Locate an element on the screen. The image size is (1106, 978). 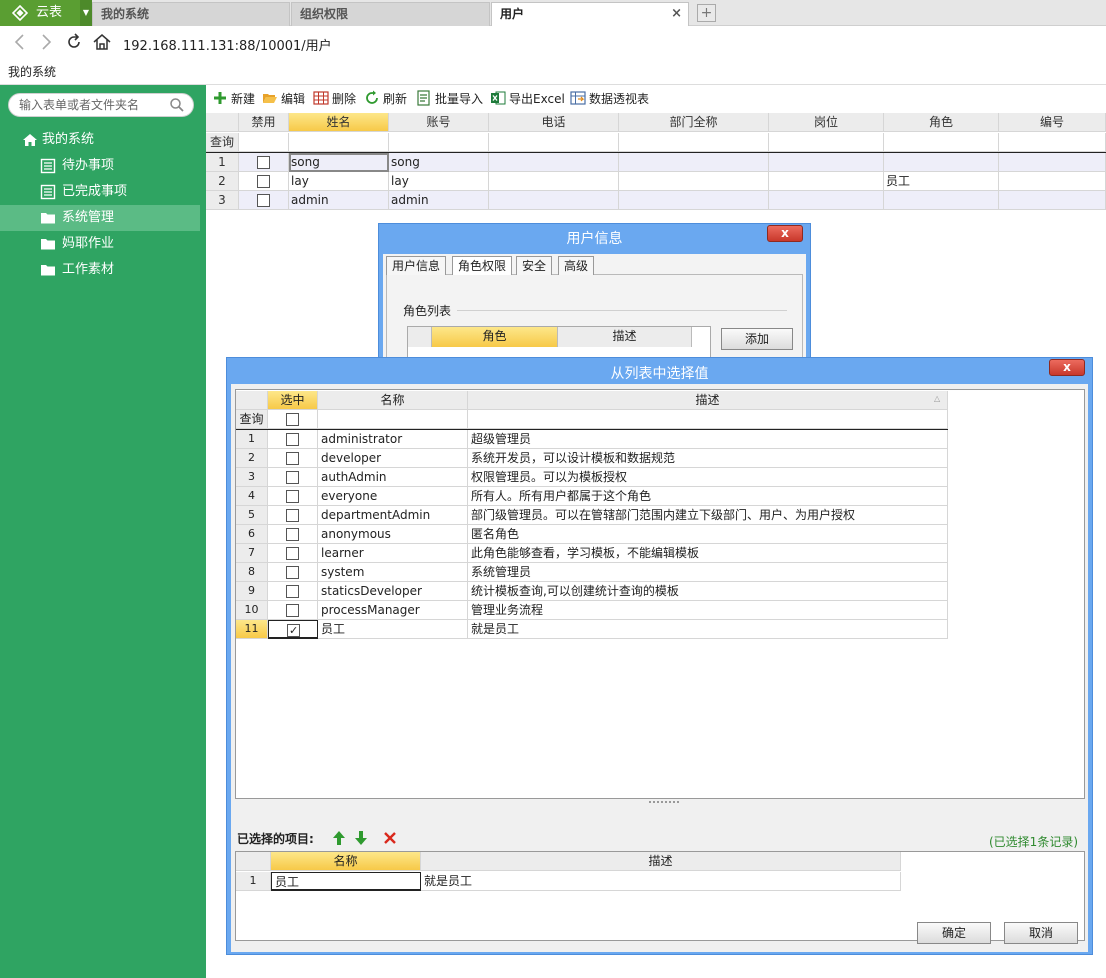
app-menu-button: 云表 is located at coordinates (40, 13).